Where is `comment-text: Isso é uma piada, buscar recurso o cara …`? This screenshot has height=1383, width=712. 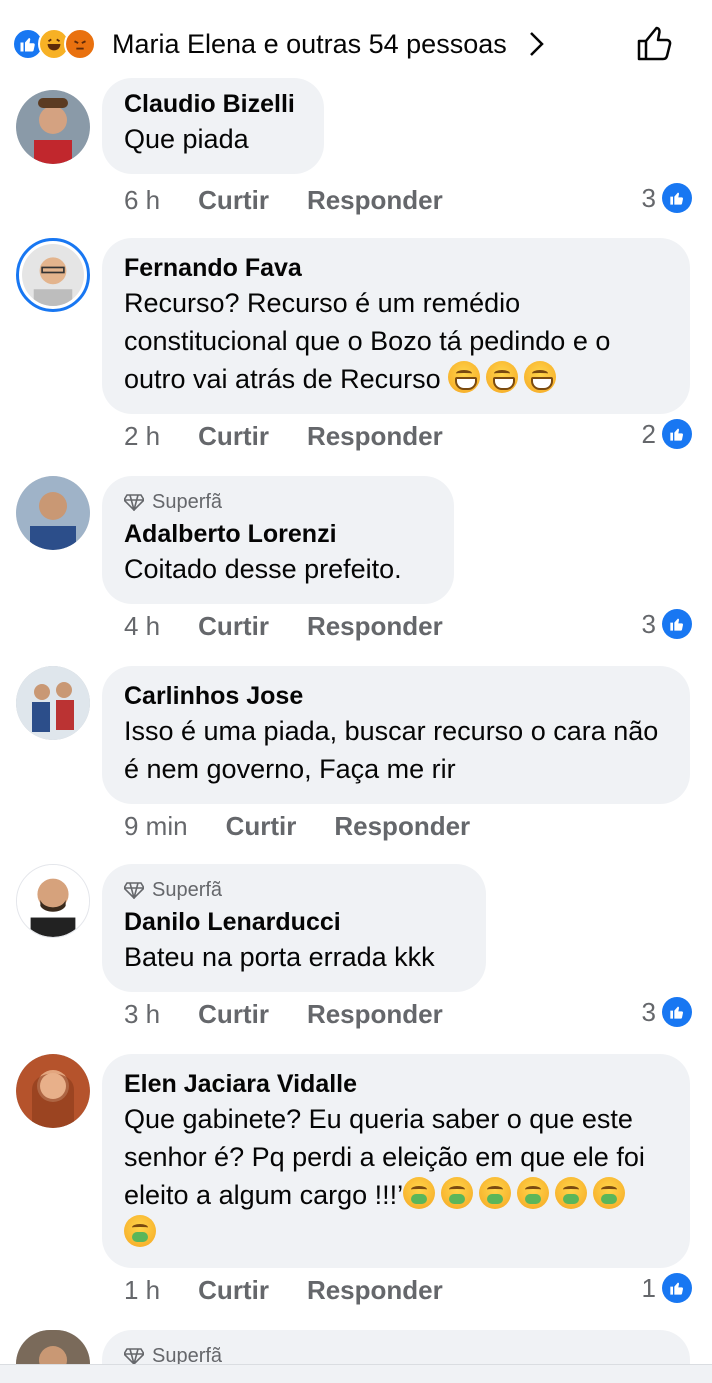
comment-text: Isso é uma piada, buscar recurso o cara … is located at coordinates (391, 750).